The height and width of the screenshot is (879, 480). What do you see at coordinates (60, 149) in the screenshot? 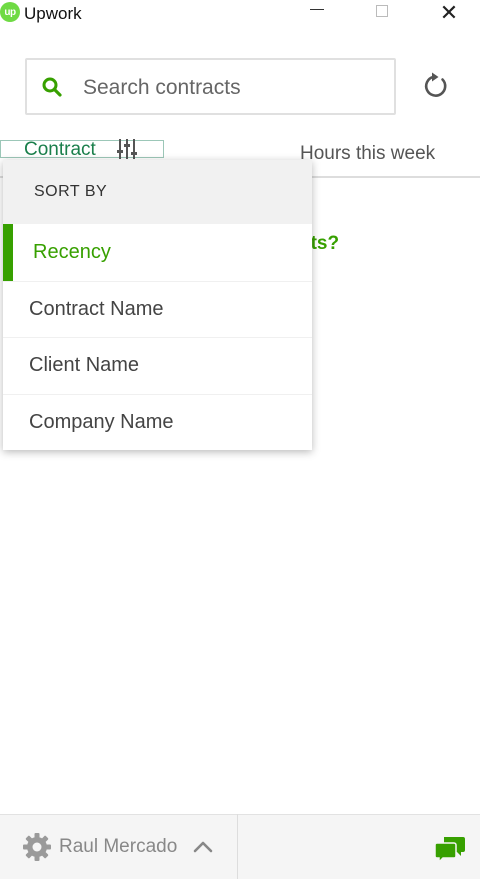
I see `contract-column-label: Contract` at bounding box center [60, 149].